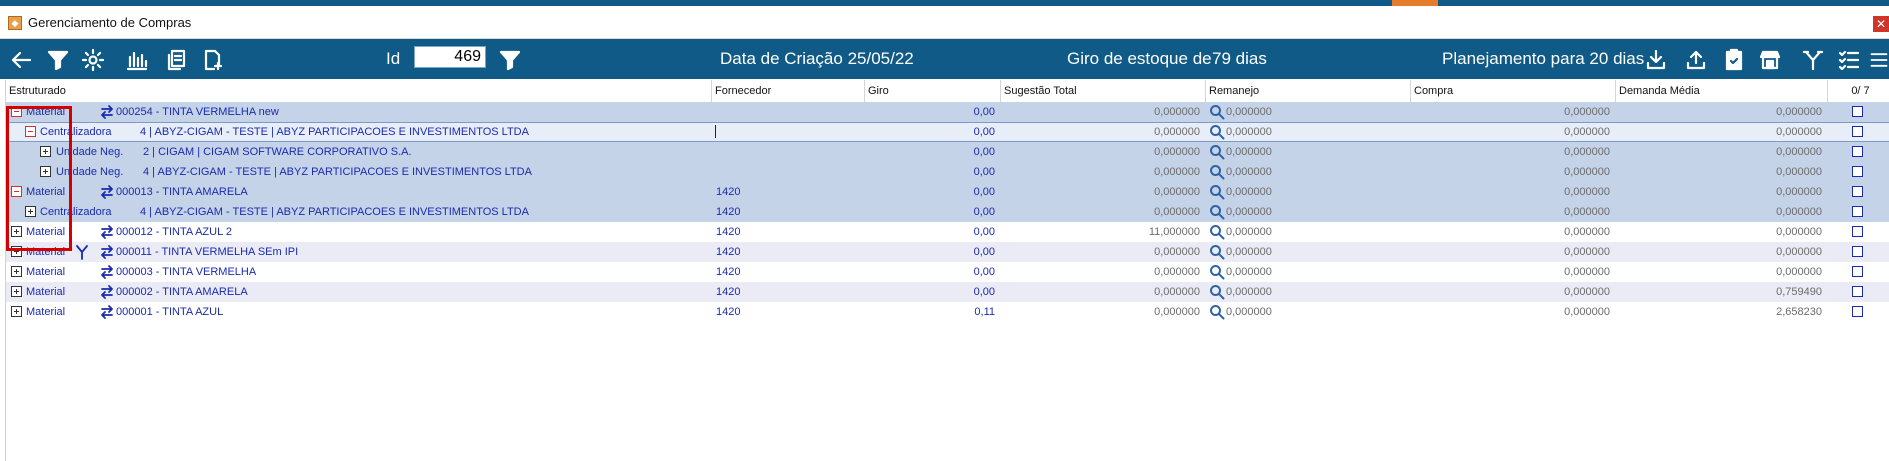 This screenshot has width=1889, height=461. What do you see at coordinates (137, 60) in the screenshot?
I see `bar-chart-icon` at bounding box center [137, 60].